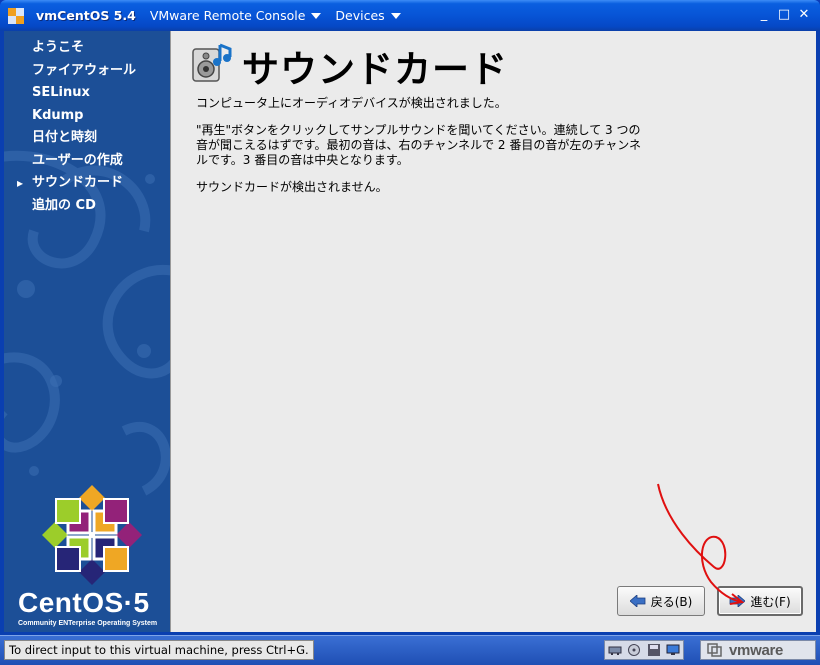 The height and width of the screenshot is (665, 820). What do you see at coordinates (16, 15) in the screenshot?
I see `vmware-app-icon` at bounding box center [16, 15].